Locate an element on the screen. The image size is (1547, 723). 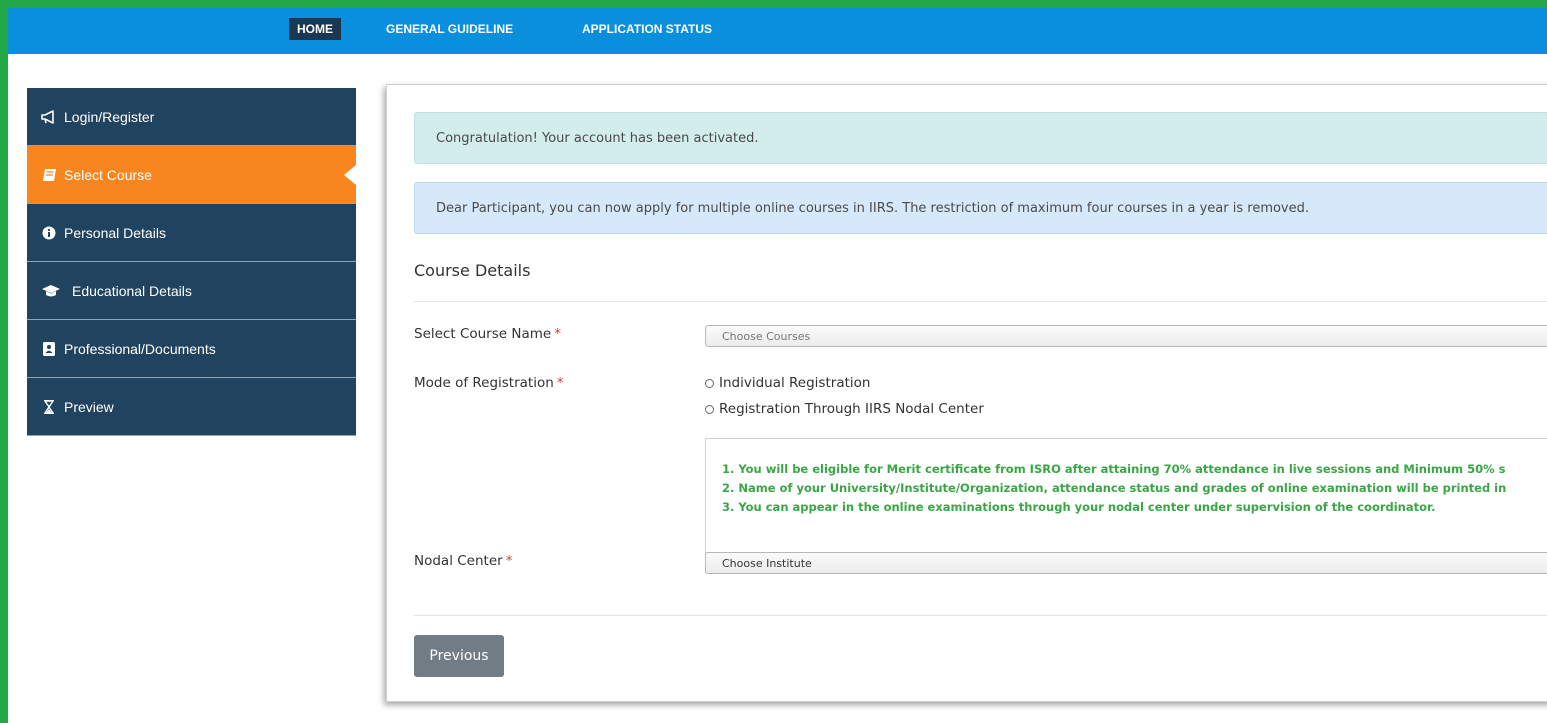
sidebar-item-professional-documents: Professional/Documents is located at coordinates (191, 349).